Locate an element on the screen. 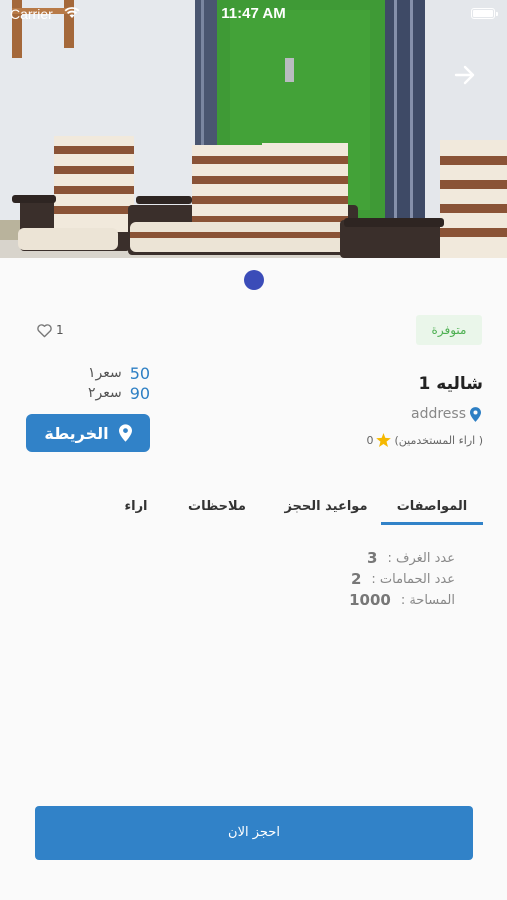  arrow-right-icon is located at coordinates (464, 75).